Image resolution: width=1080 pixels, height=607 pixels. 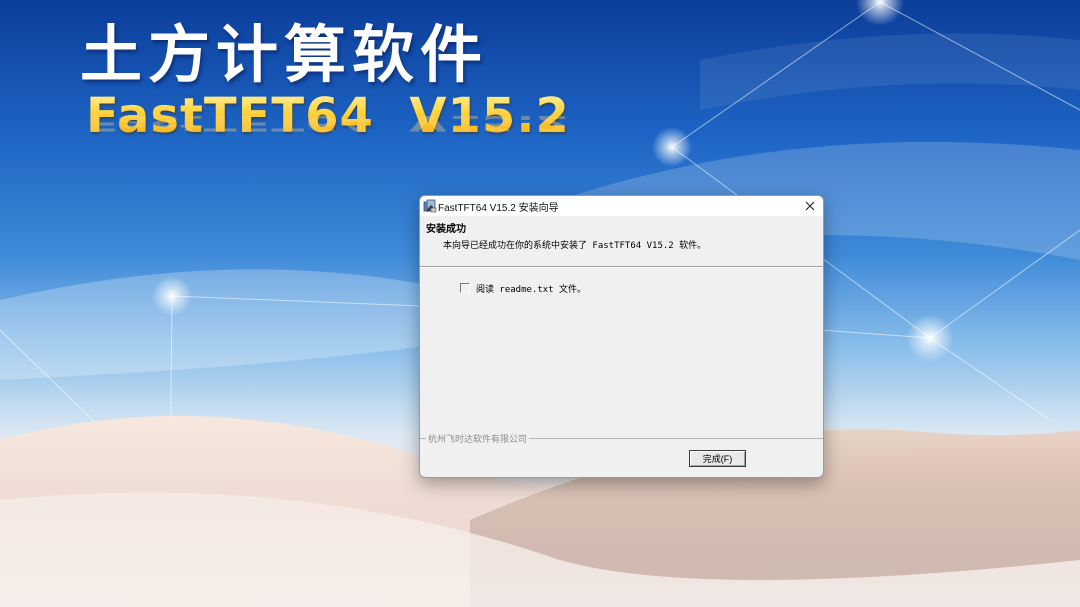 What do you see at coordinates (498, 208) in the screenshot?
I see `window-title: FastTFT64 V15.2 安装向导` at bounding box center [498, 208].